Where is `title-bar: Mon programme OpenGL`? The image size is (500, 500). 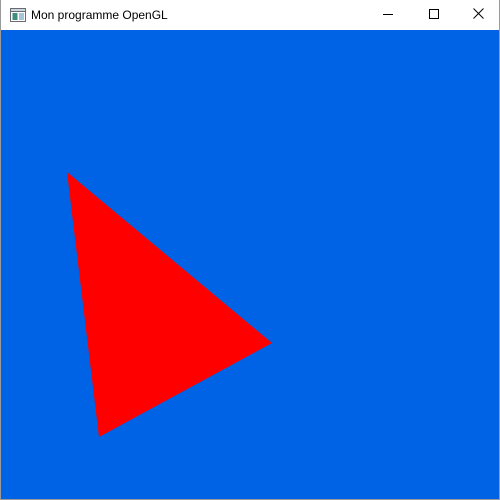 title-bar: Mon programme OpenGL is located at coordinates (250, 15).